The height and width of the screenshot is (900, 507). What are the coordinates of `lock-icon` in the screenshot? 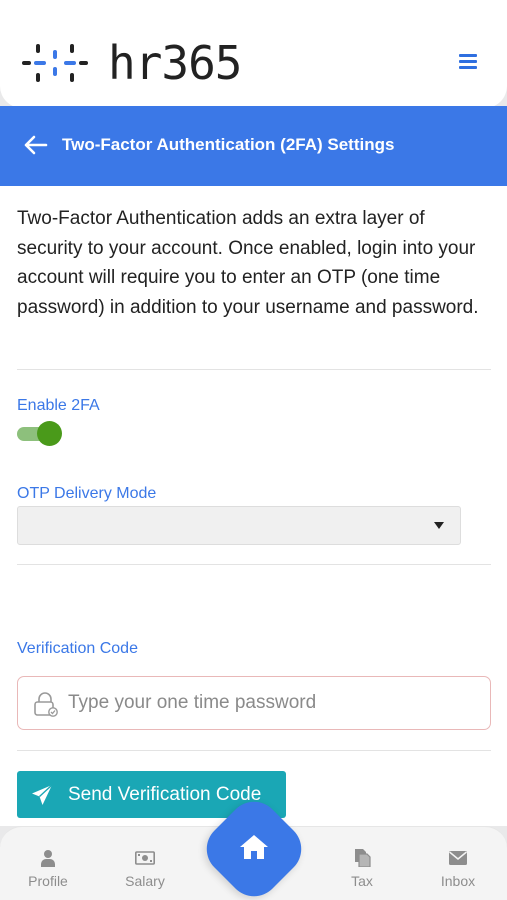 It's located at (46, 704).